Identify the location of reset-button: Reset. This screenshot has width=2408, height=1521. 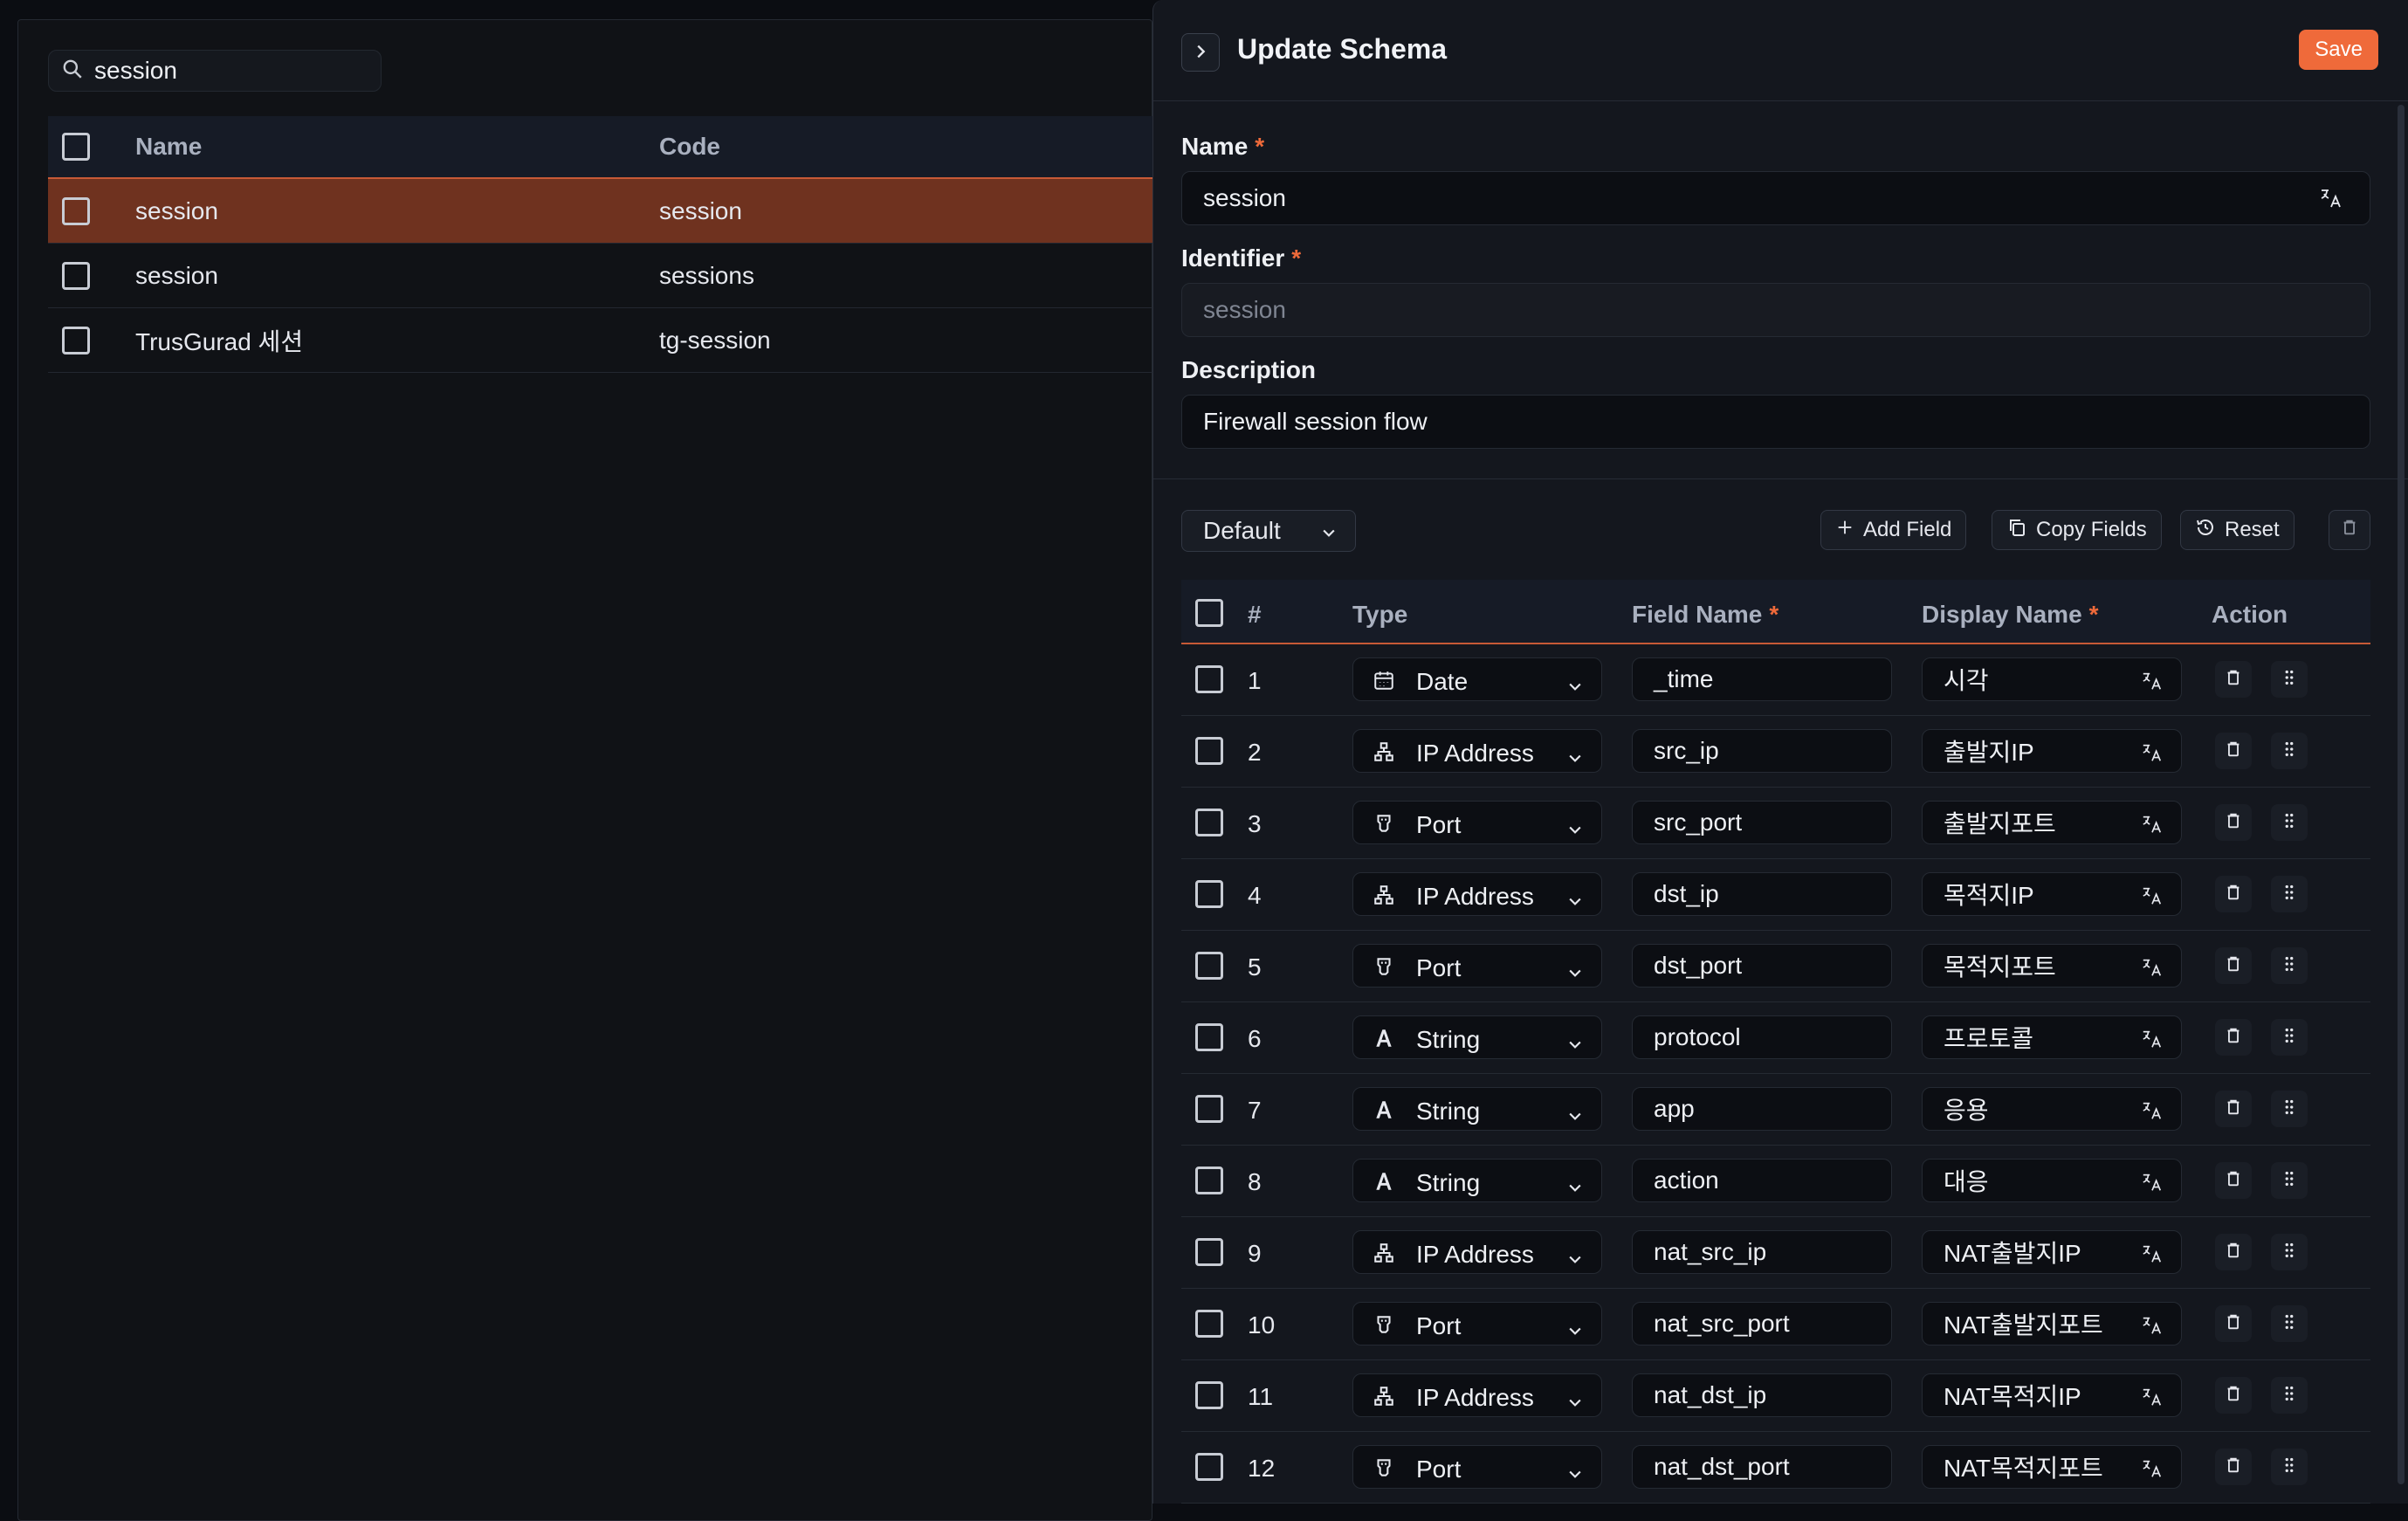
(2237, 530).